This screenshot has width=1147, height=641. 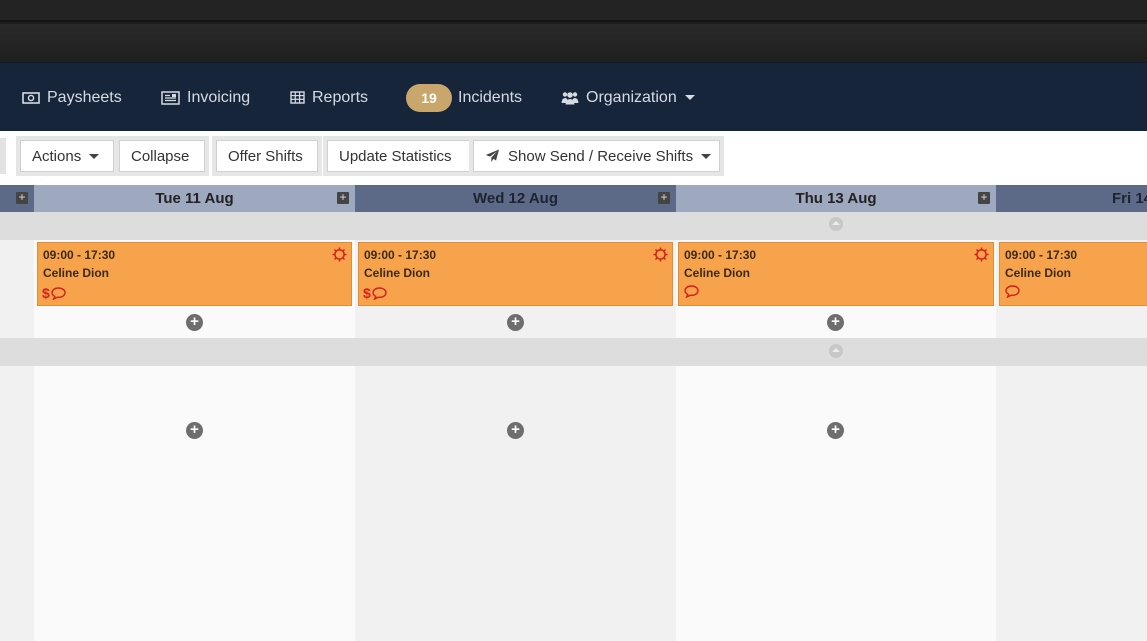 I want to click on nav-organization-label: Organization, so click(x=631, y=97).